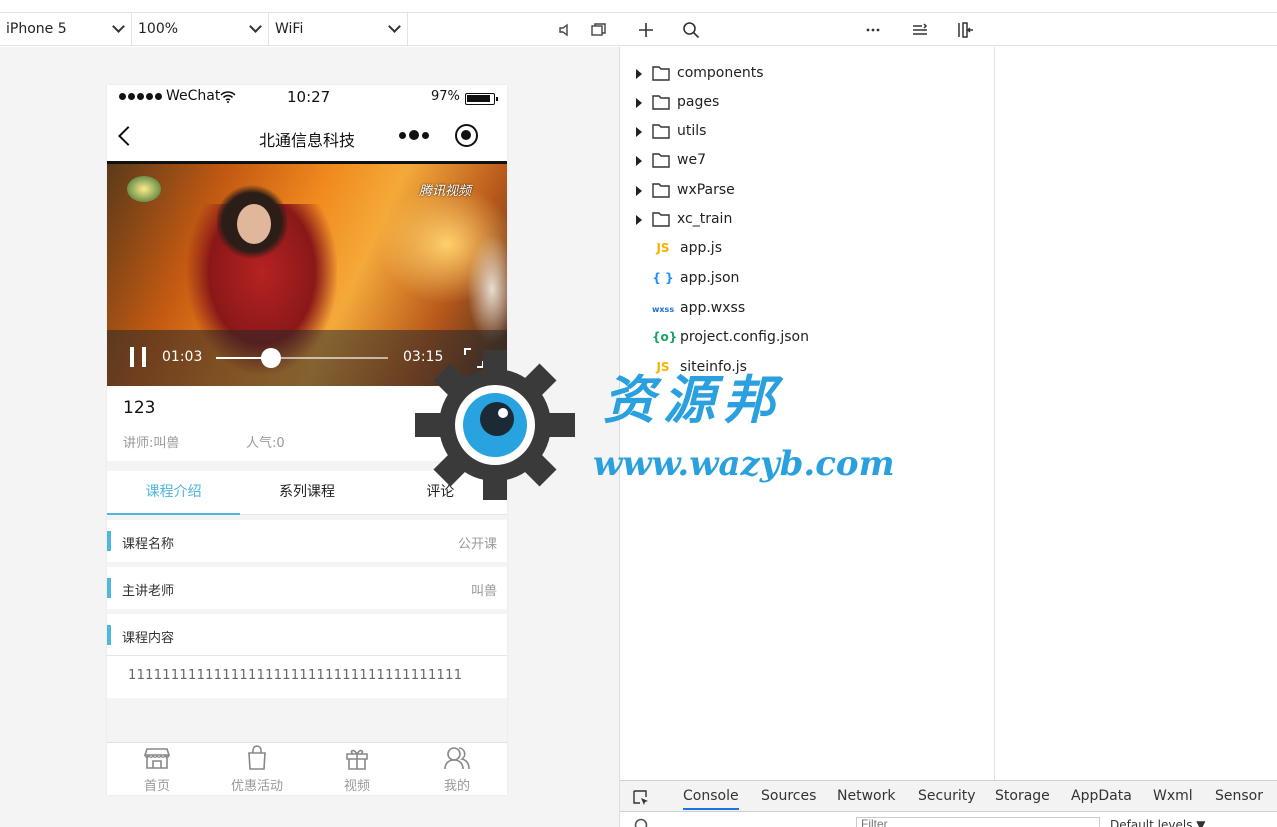 The width and height of the screenshot is (1277, 827). What do you see at coordinates (477, 443) in the screenshot?
I see `course-price: 免费` at bounding box center [477, 443].